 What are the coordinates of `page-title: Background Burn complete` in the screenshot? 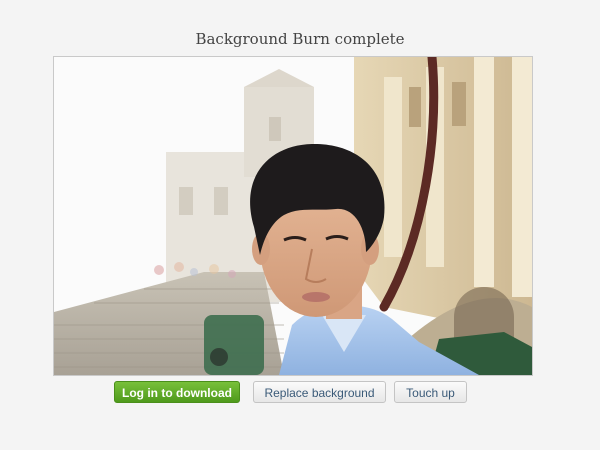 It's located at (300, 39).